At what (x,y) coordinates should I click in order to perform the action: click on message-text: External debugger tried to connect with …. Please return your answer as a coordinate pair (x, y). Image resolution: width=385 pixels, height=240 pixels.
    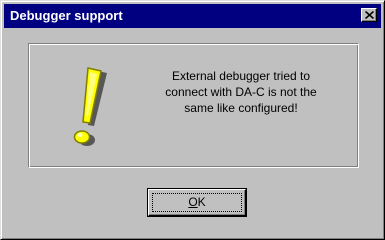
    Looking at the image, I should click on (241, 92).